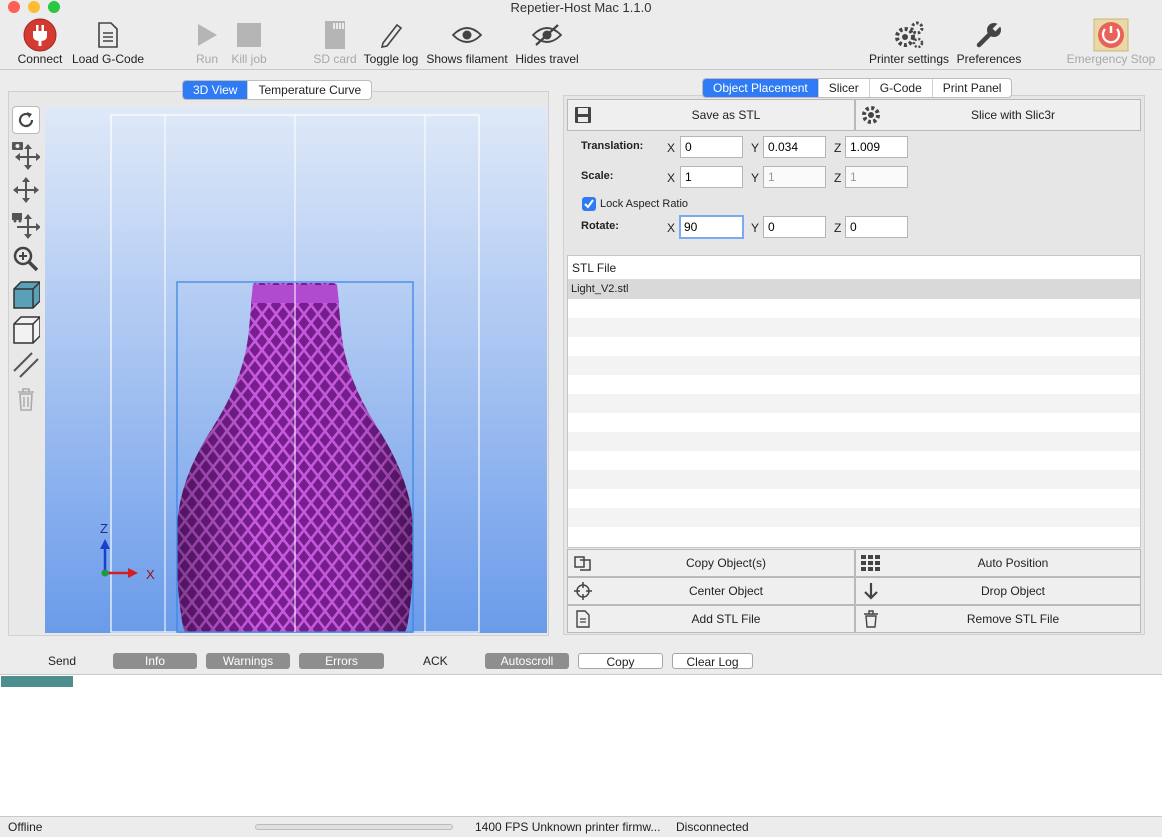  Describe the element at coordinates (989, 35) in the screenshot. I see `wrench-icon` at that location.